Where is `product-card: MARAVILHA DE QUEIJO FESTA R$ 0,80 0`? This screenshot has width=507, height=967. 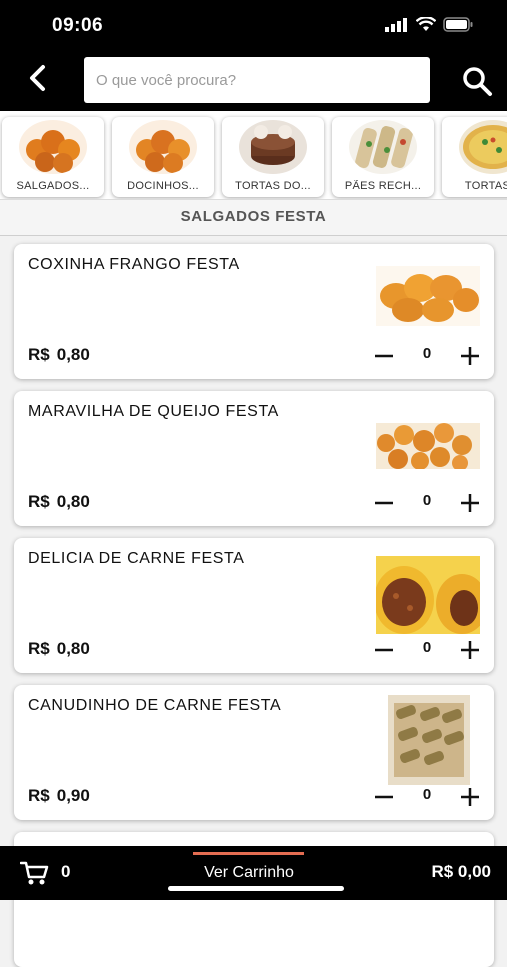 product-card: MARAVILHA DE QUEIJO FESTA R$ 0,80 0 is located at coordinates (254, 458).